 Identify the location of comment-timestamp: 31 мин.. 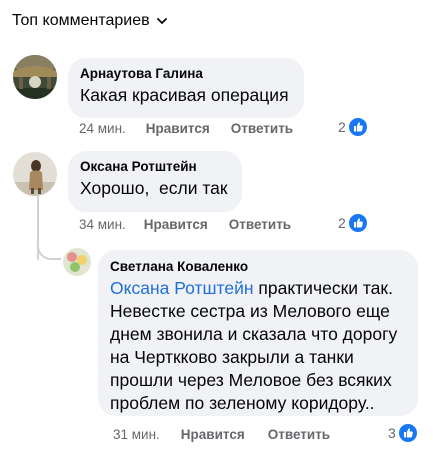
(136, 434).